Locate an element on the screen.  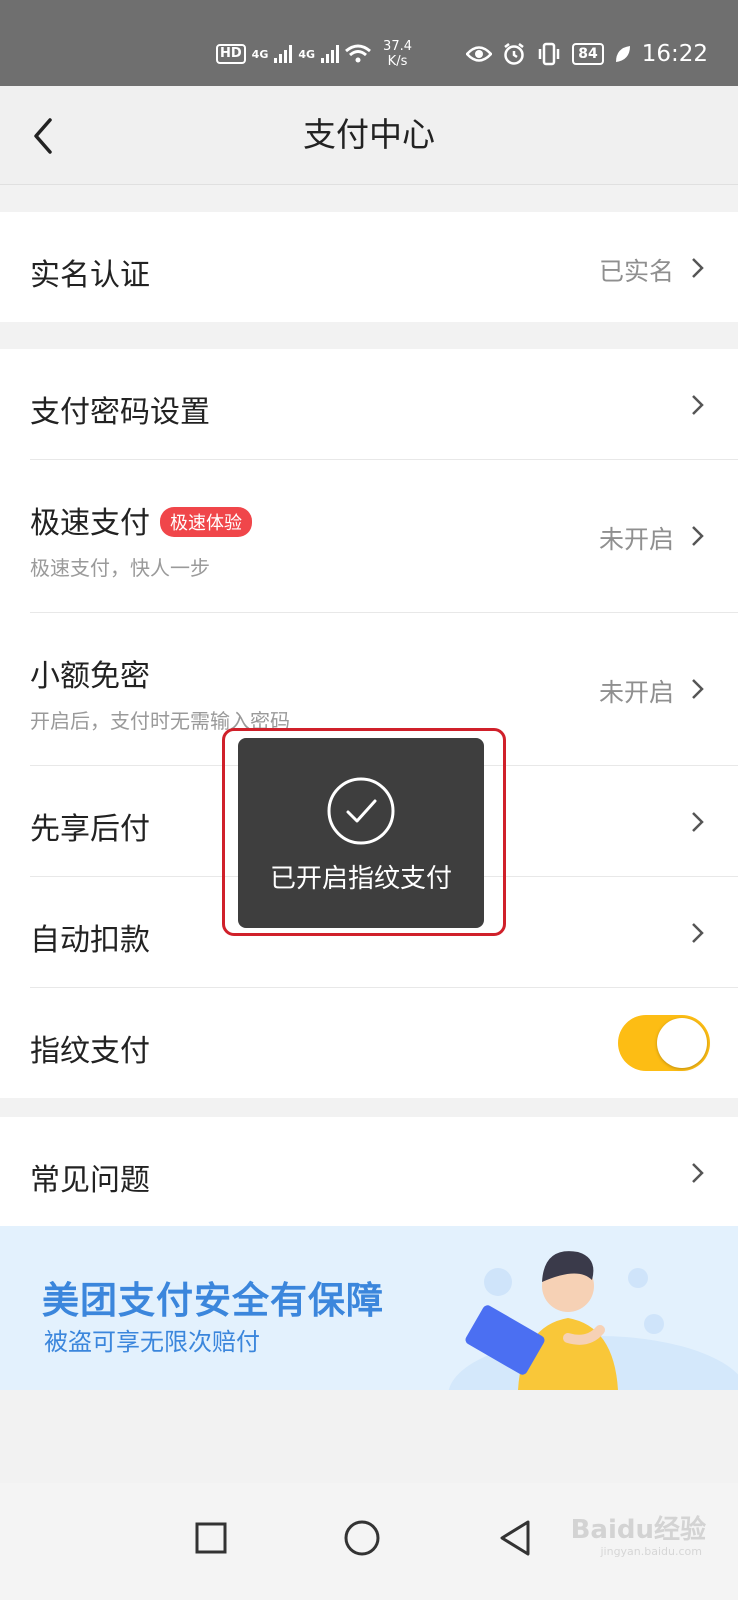
status-right: 84 16:22 is located at coordinates (587, 54).